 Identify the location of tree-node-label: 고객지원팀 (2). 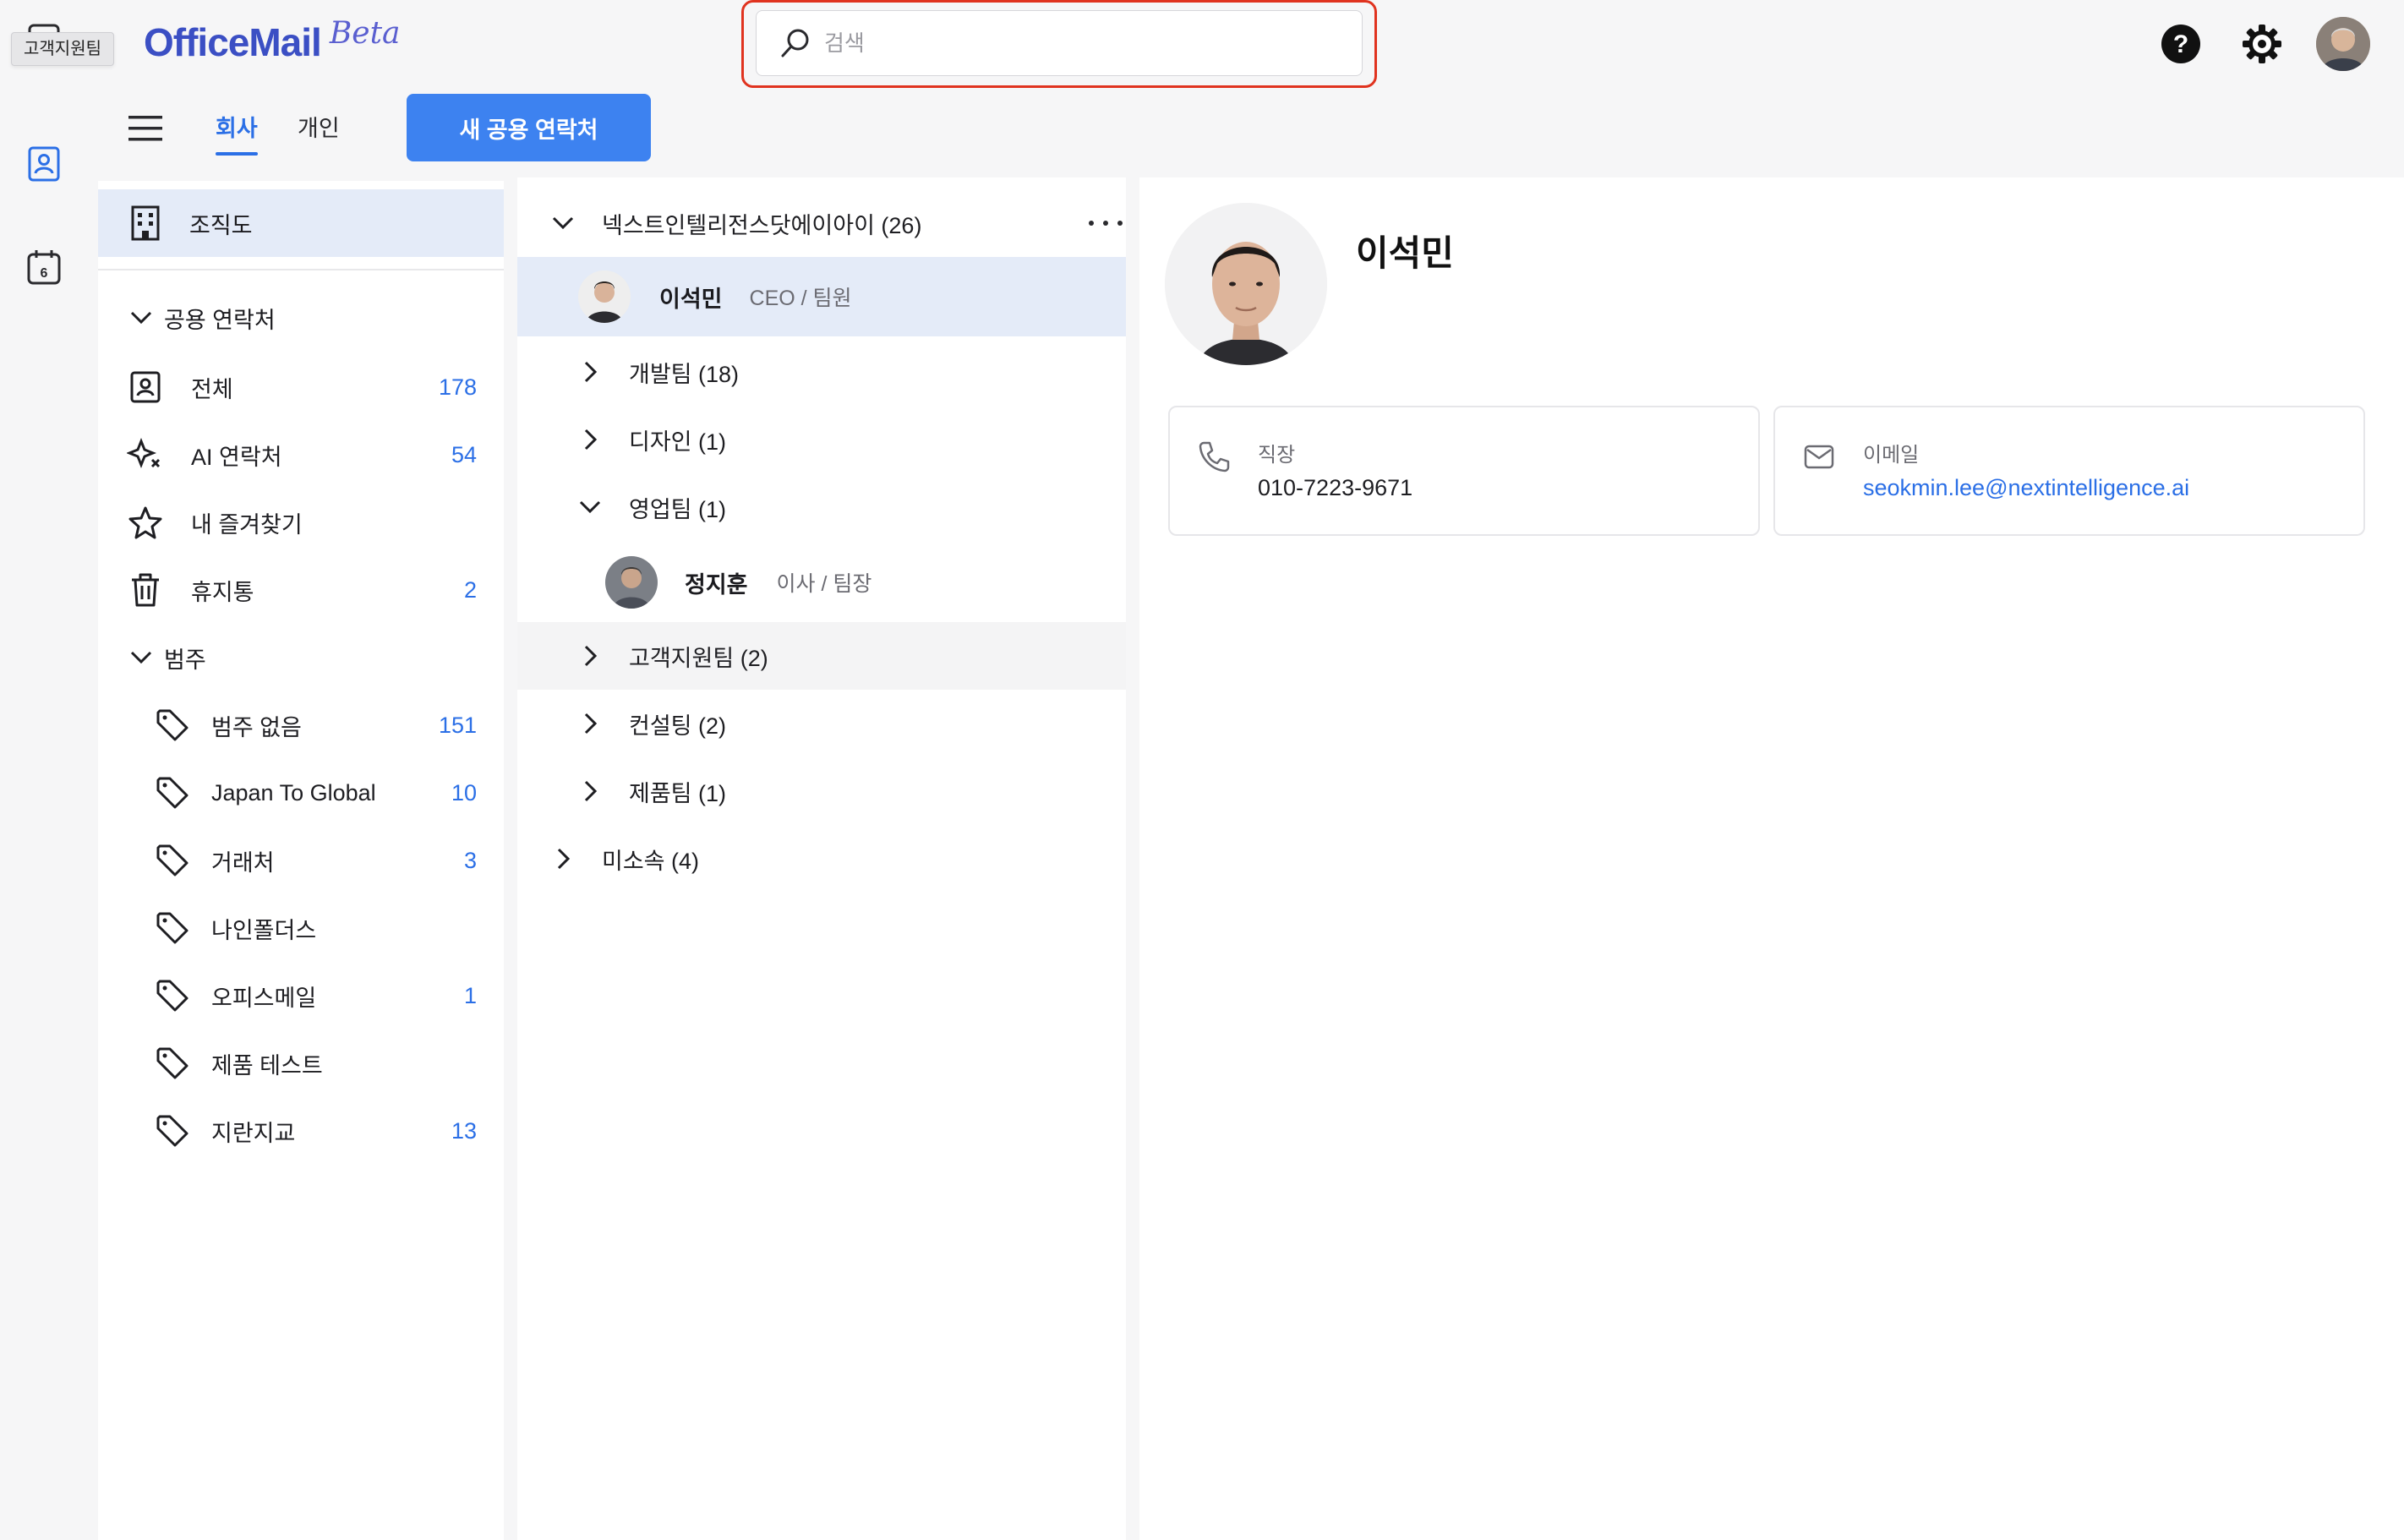
(698, 658).